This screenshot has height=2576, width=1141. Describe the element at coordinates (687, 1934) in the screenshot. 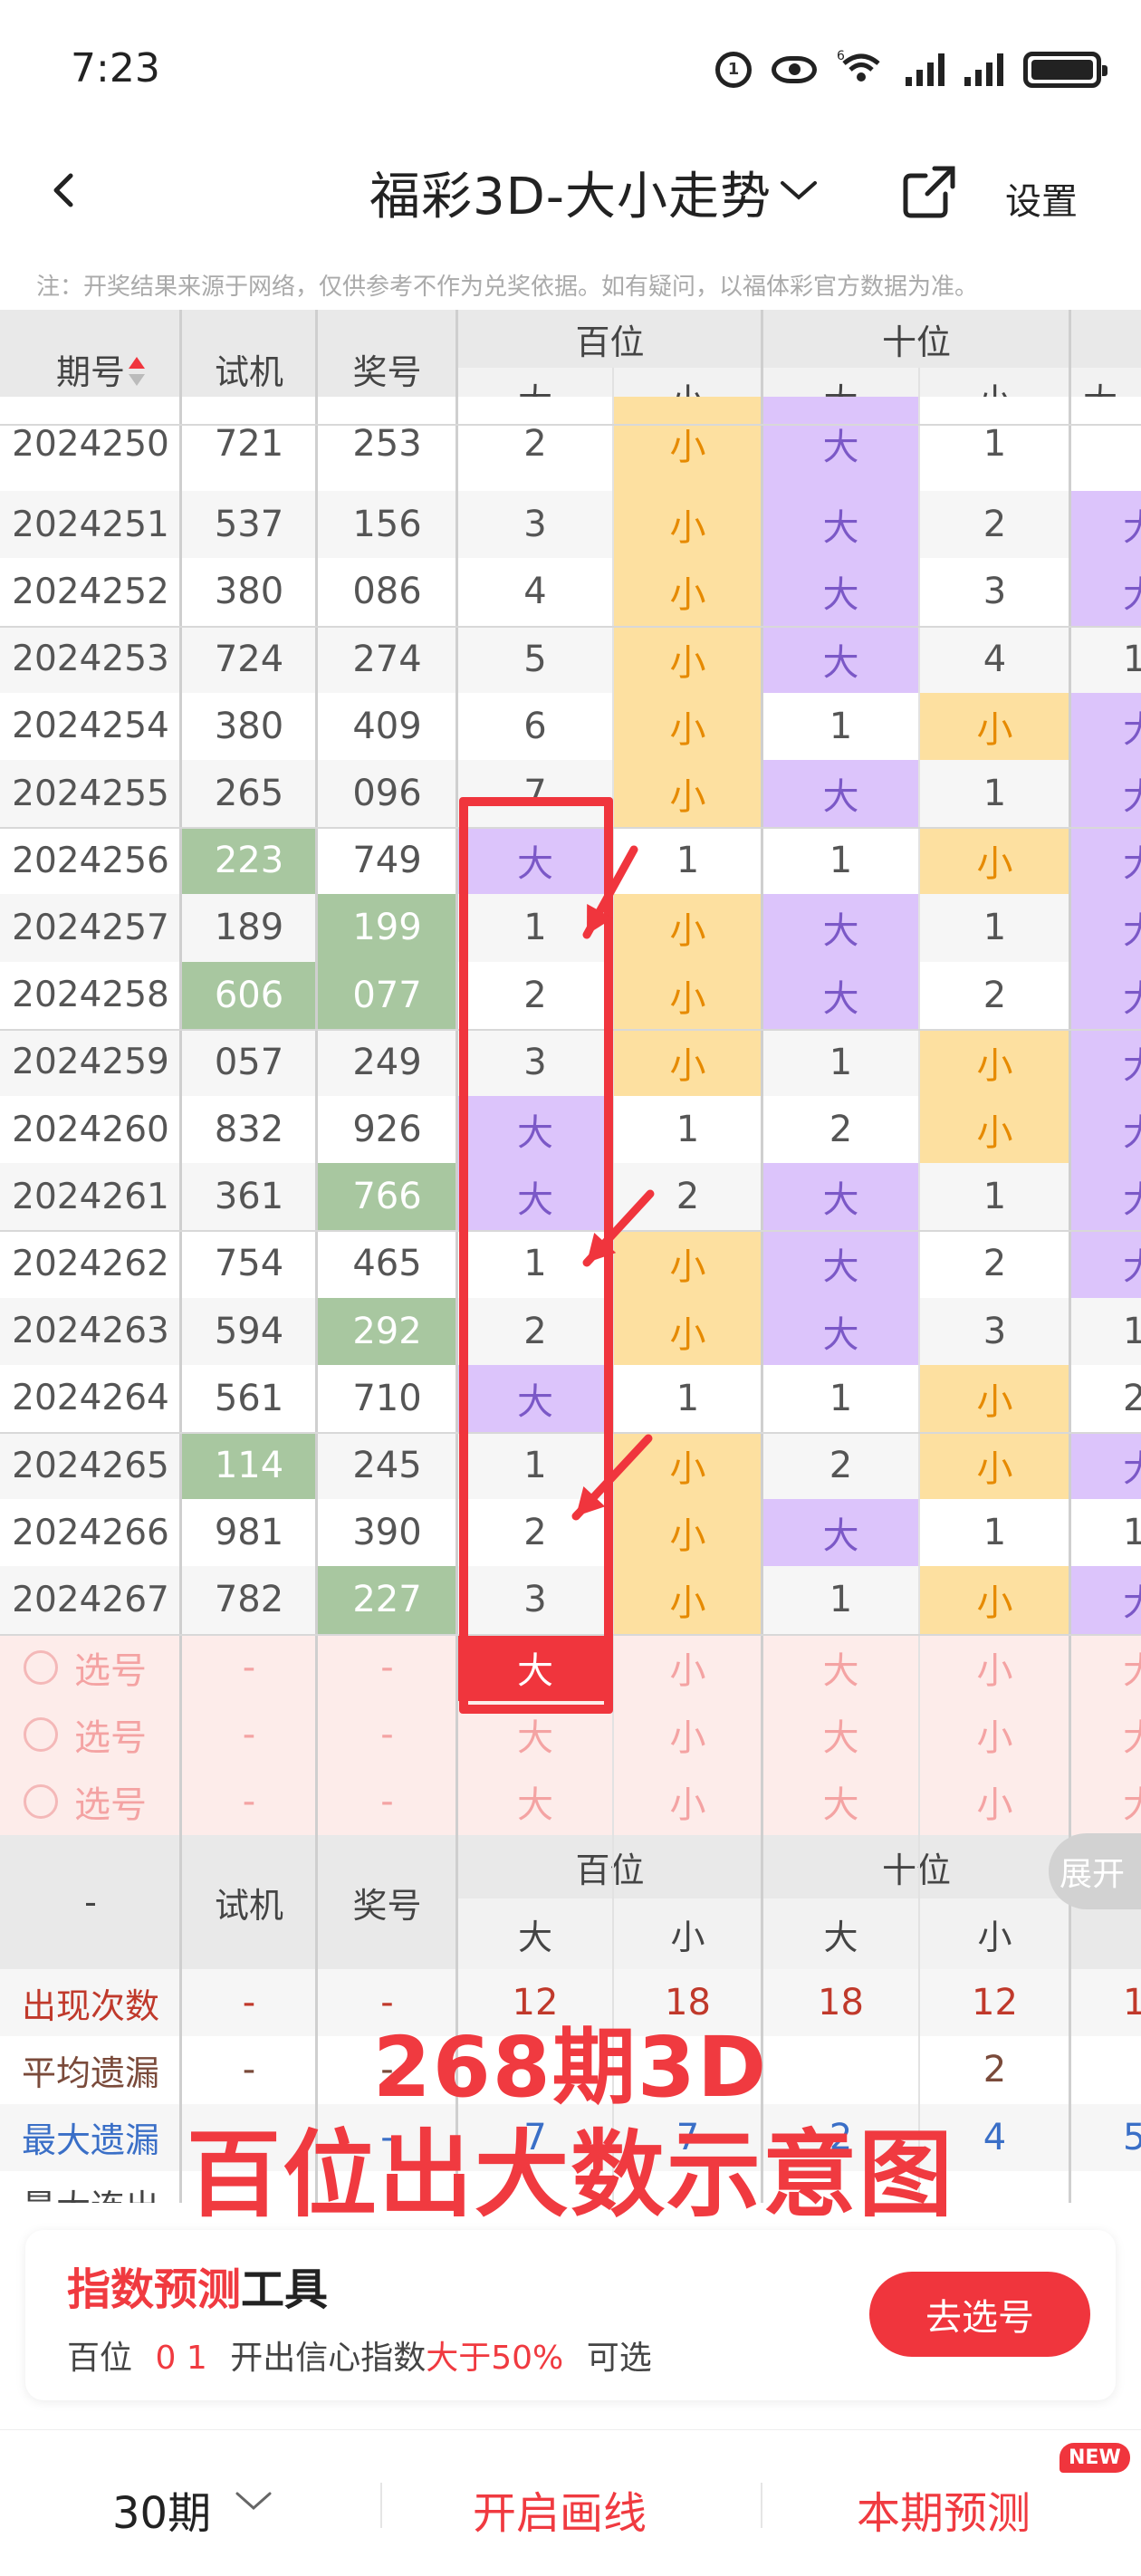

I see `stats-header-small: 小` at that location.